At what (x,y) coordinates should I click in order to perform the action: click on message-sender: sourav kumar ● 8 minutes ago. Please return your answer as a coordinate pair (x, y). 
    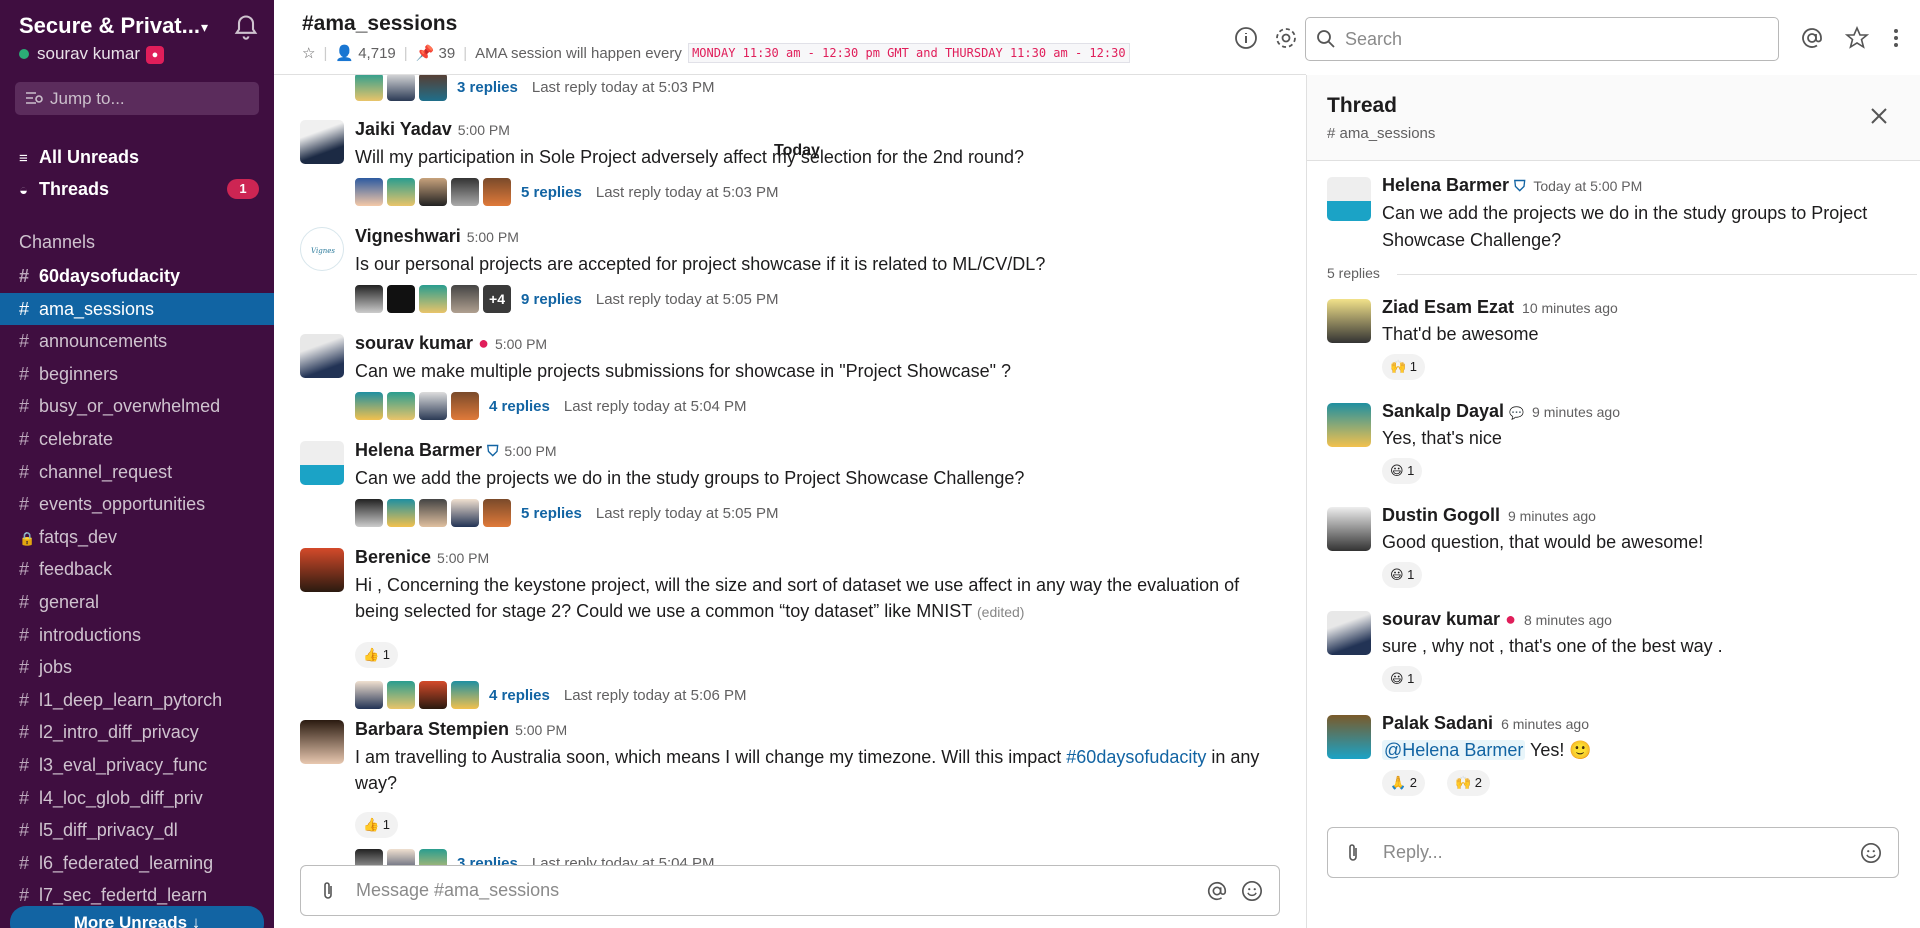
    Looking at the image, I should click on (1497, 619).